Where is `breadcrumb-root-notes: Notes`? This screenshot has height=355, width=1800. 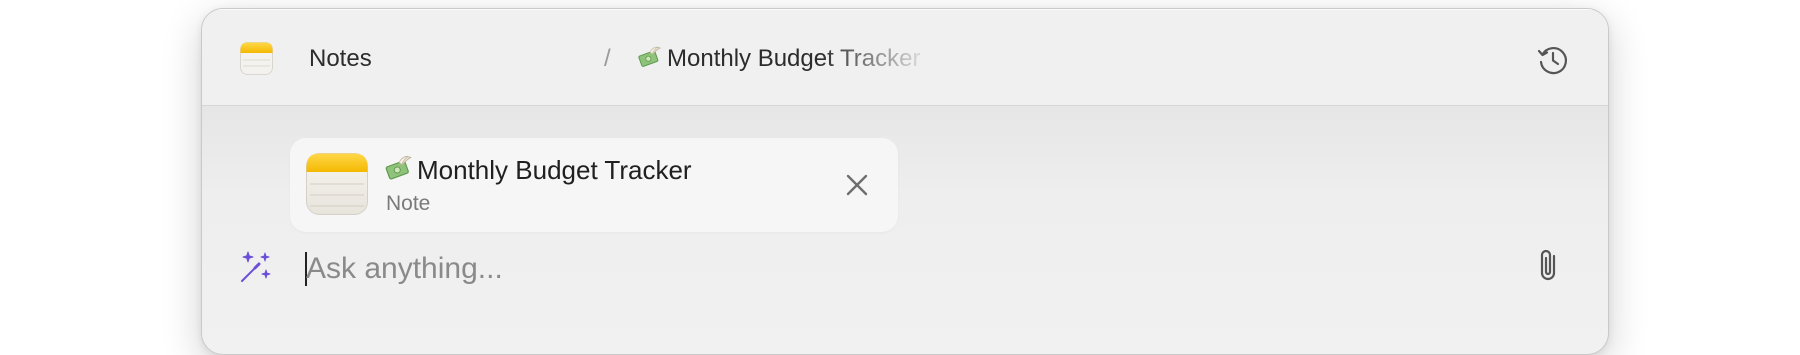
breadcrumb-root-notes: Notes is located at coordinates (340, 59).